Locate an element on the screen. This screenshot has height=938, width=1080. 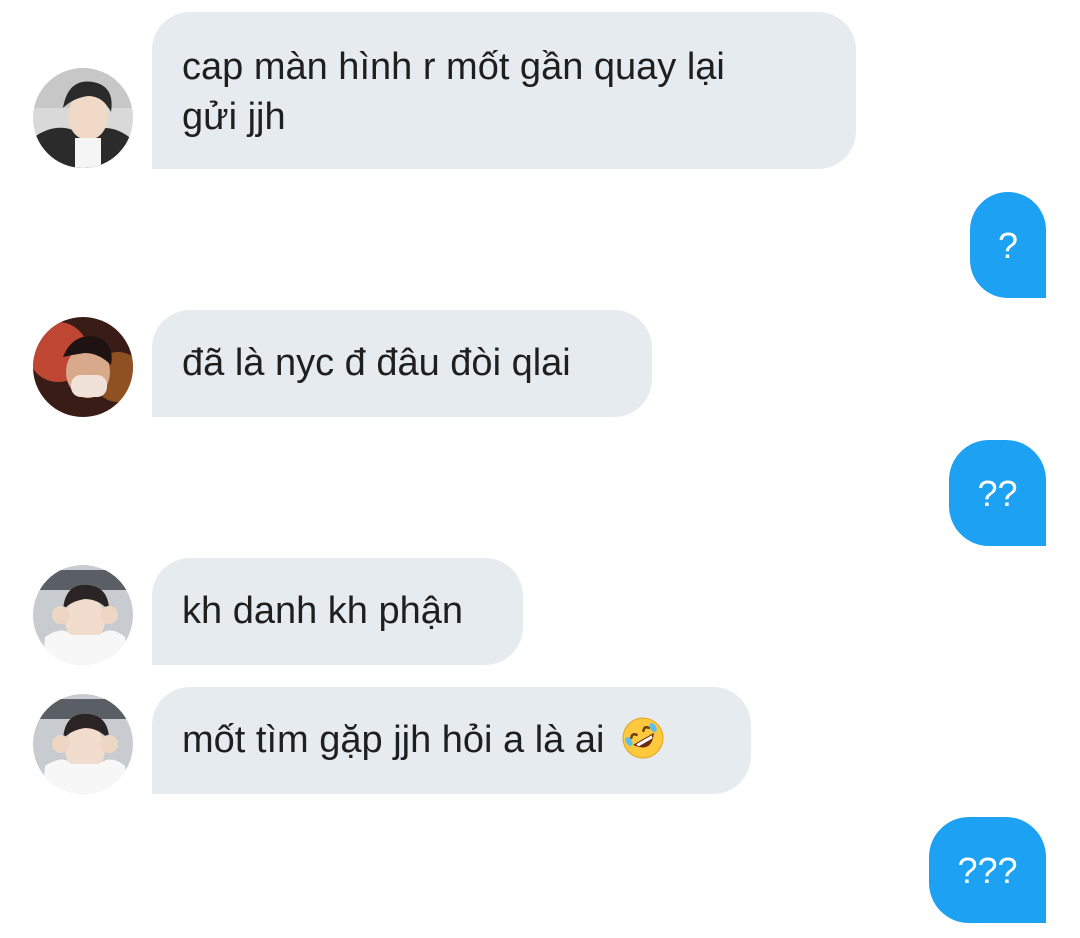
incoming-message-bubble: kh danh kh phận is located at coordinates (337, 611).